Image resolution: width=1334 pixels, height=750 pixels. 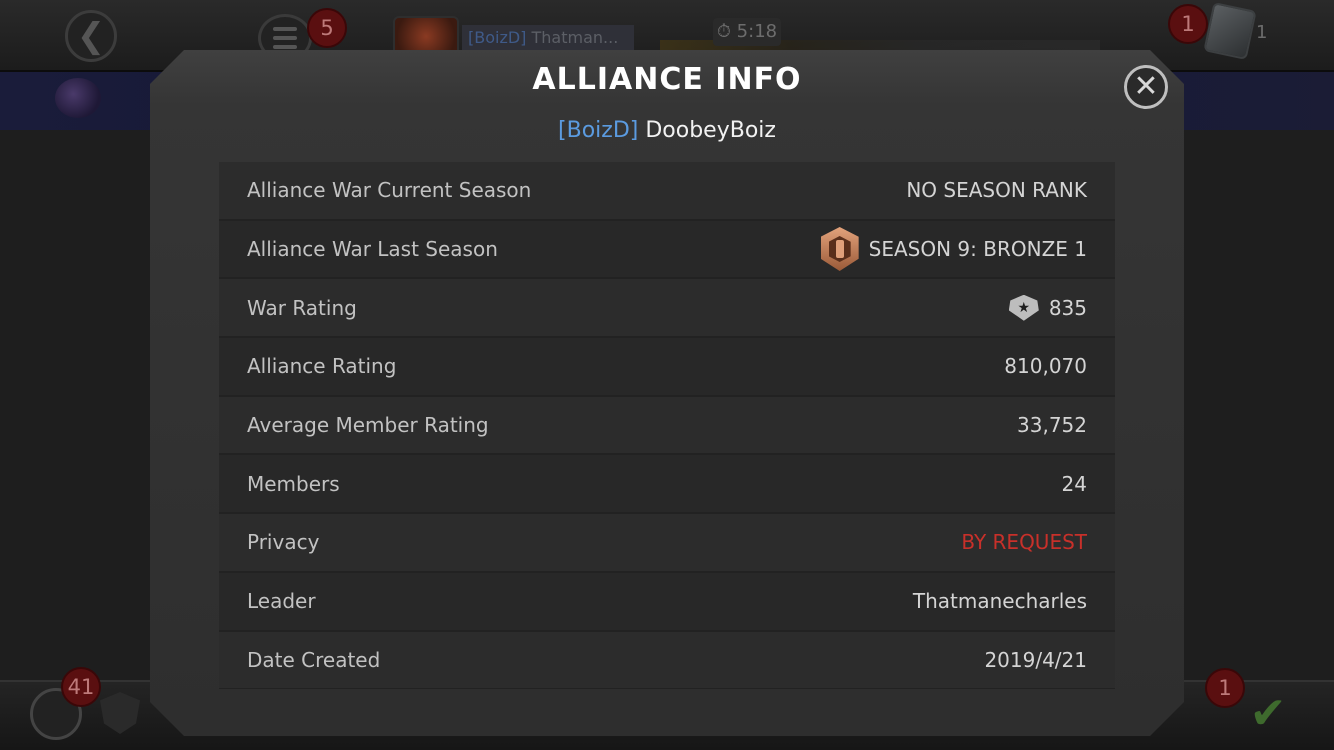 I want to click on privacy-value: BY REQUEST, so click(x=1024, y=542).